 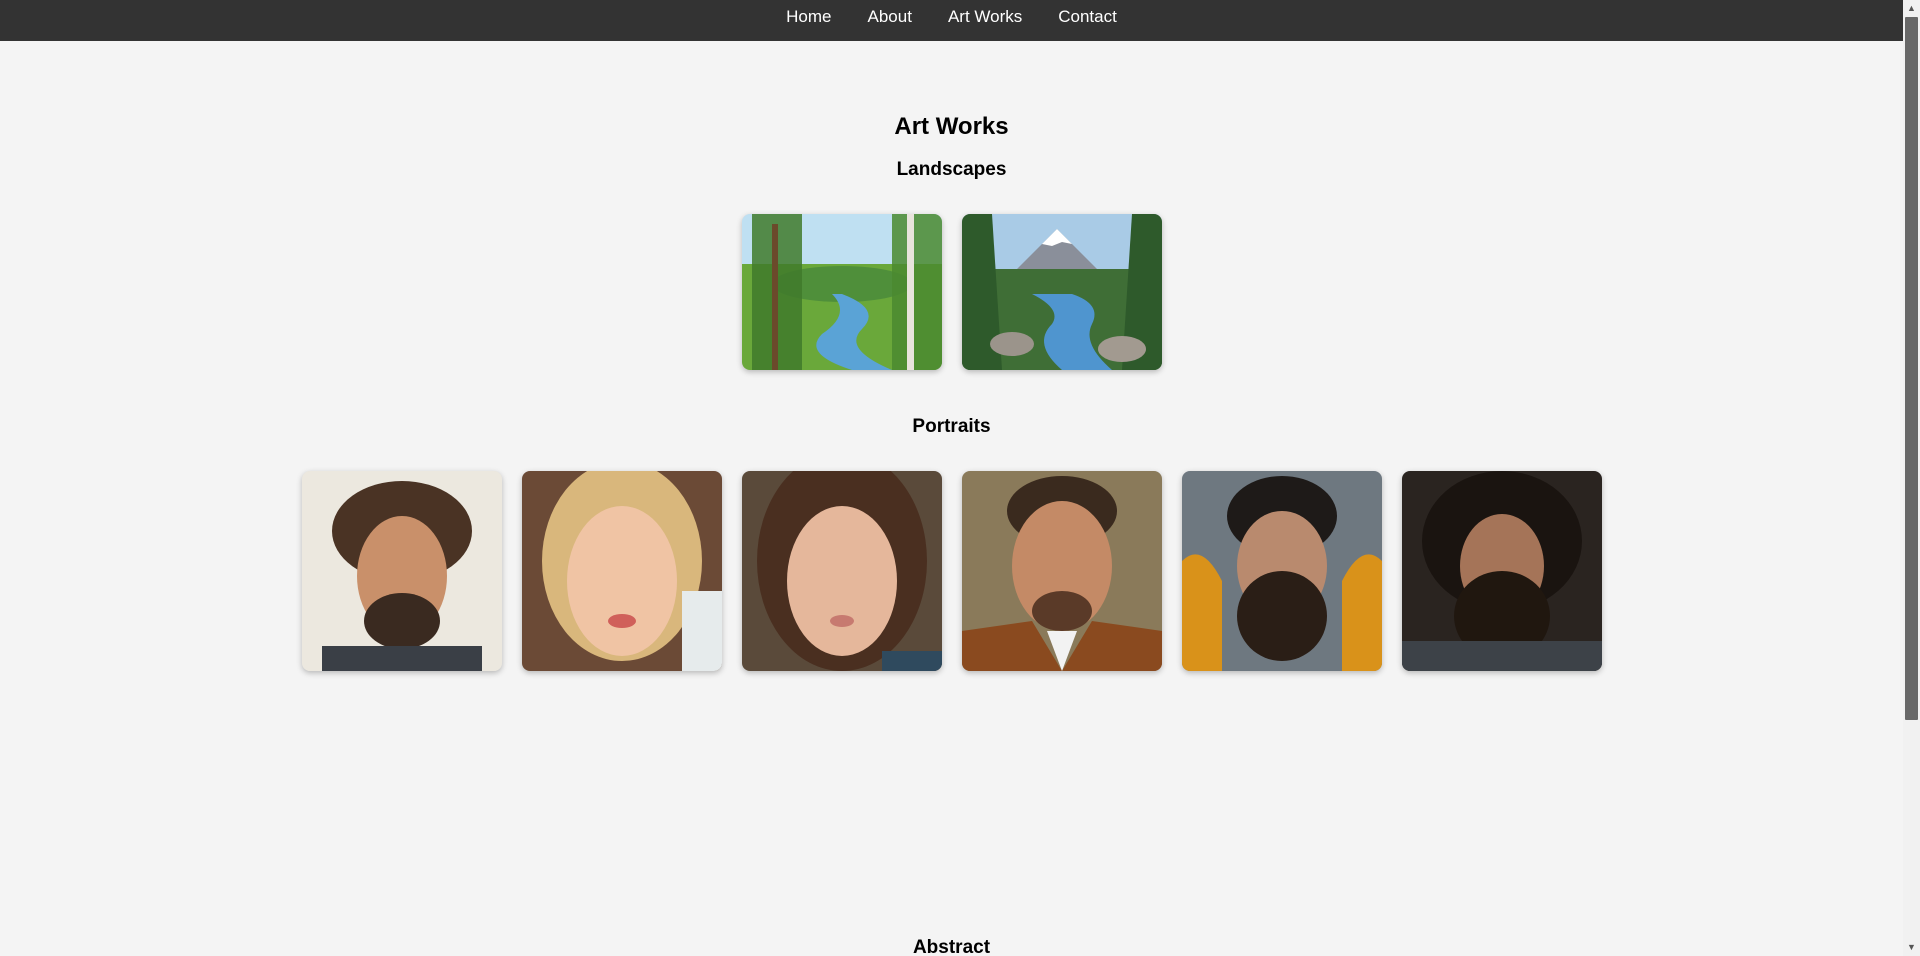 What do you see at coordinates (985, 17) in the screenshot?
I see `nav-link-art-works: Art Works` at bounding box center [985, 17].